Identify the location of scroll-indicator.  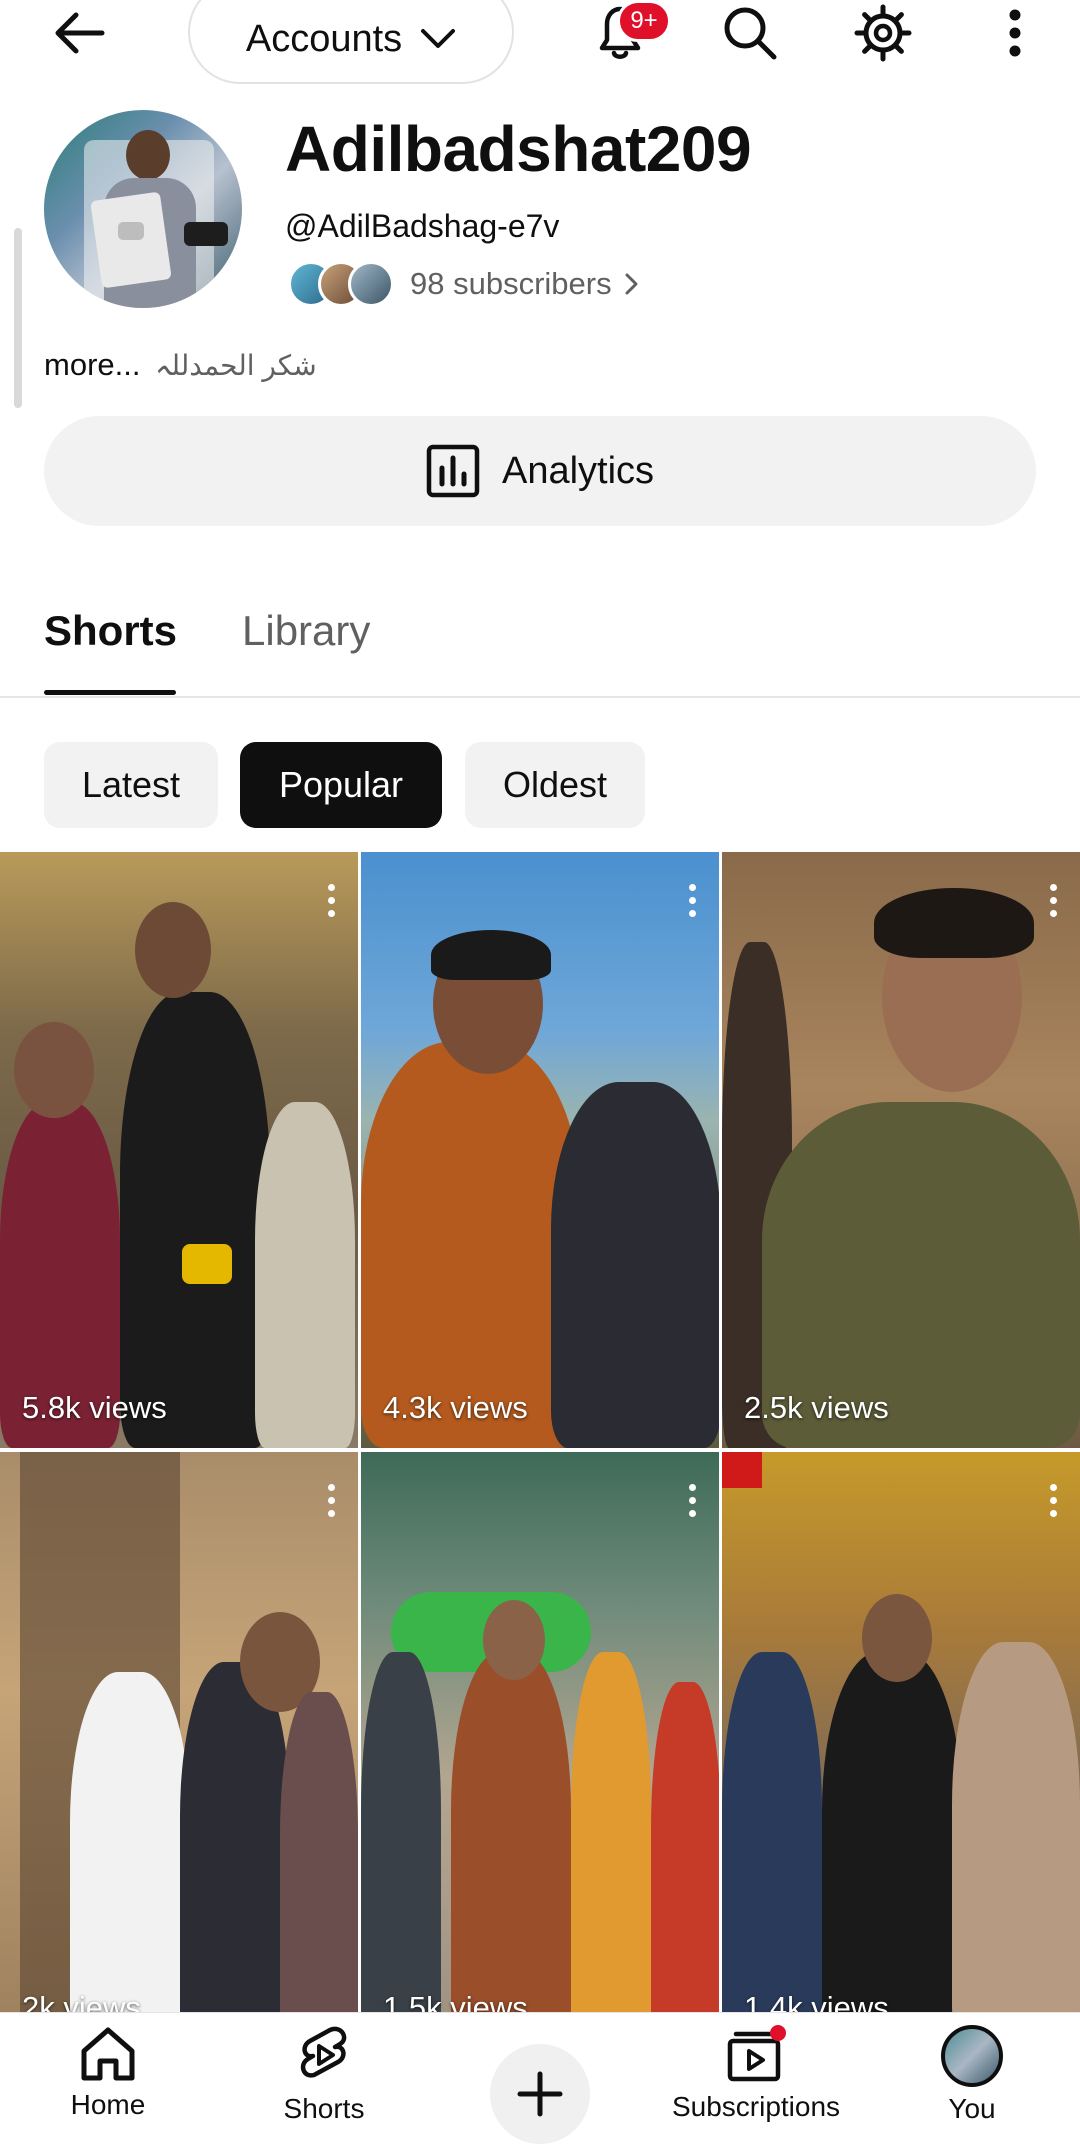
(18, 318).